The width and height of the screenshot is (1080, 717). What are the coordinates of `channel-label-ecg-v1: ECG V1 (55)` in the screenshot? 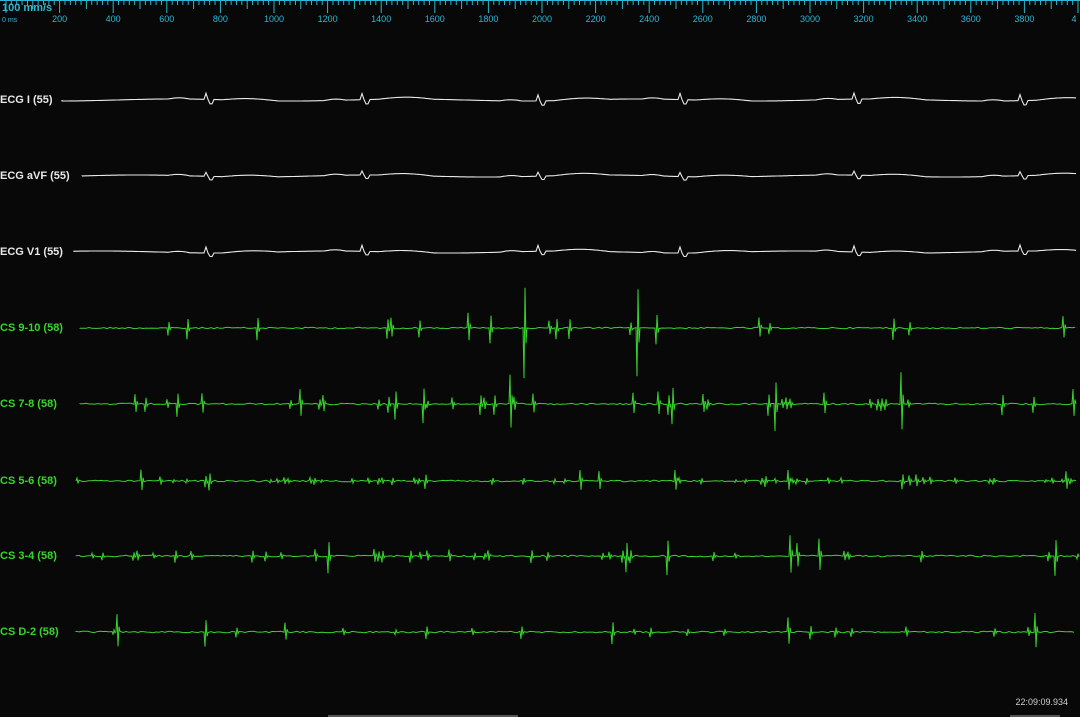 It's located at (31, 252).